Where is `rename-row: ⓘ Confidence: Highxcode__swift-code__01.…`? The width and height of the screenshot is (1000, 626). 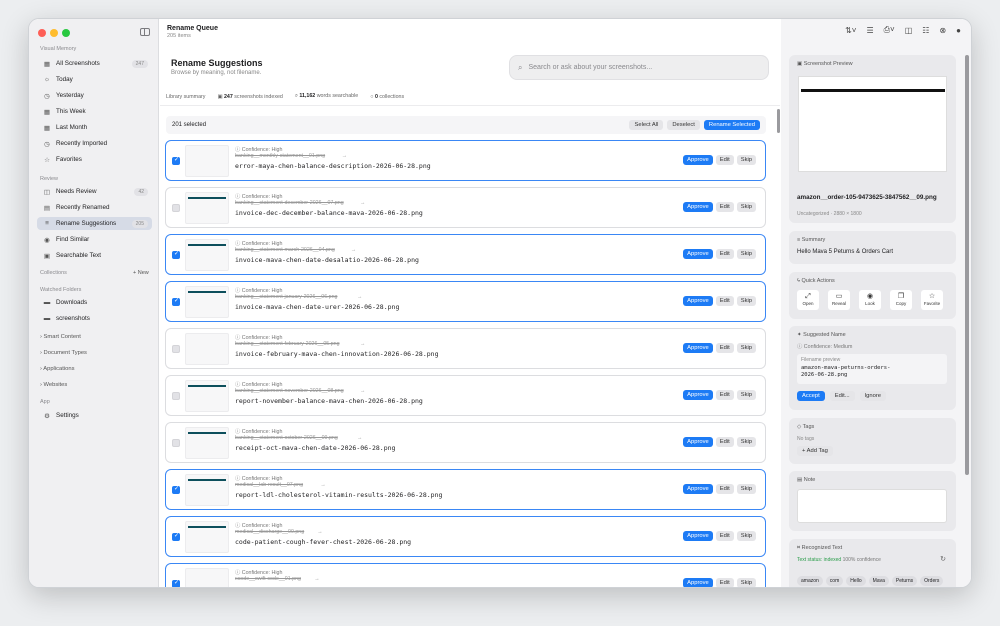 rename-row: ⓘ Confidence: Highxcode__swift-code__01.… is located at coordinates (465, 575).